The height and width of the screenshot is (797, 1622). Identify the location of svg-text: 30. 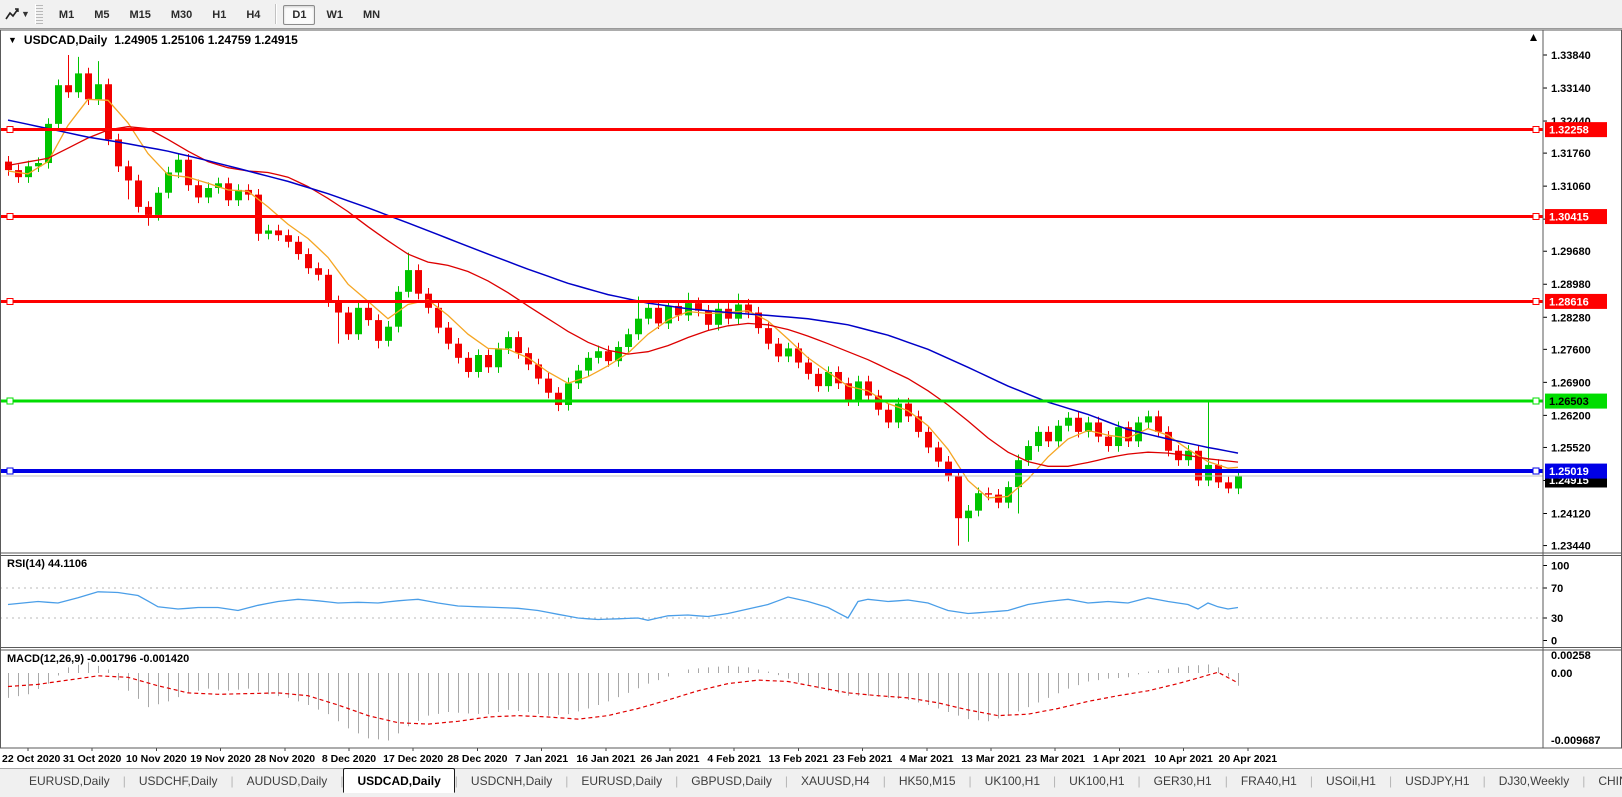
(1557, 619).